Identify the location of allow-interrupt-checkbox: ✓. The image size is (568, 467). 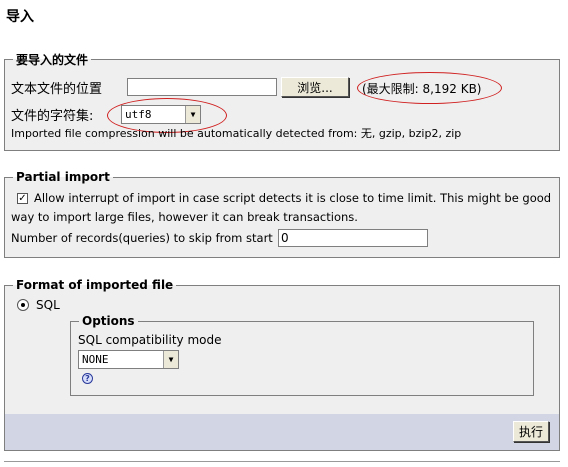
(22, 198).